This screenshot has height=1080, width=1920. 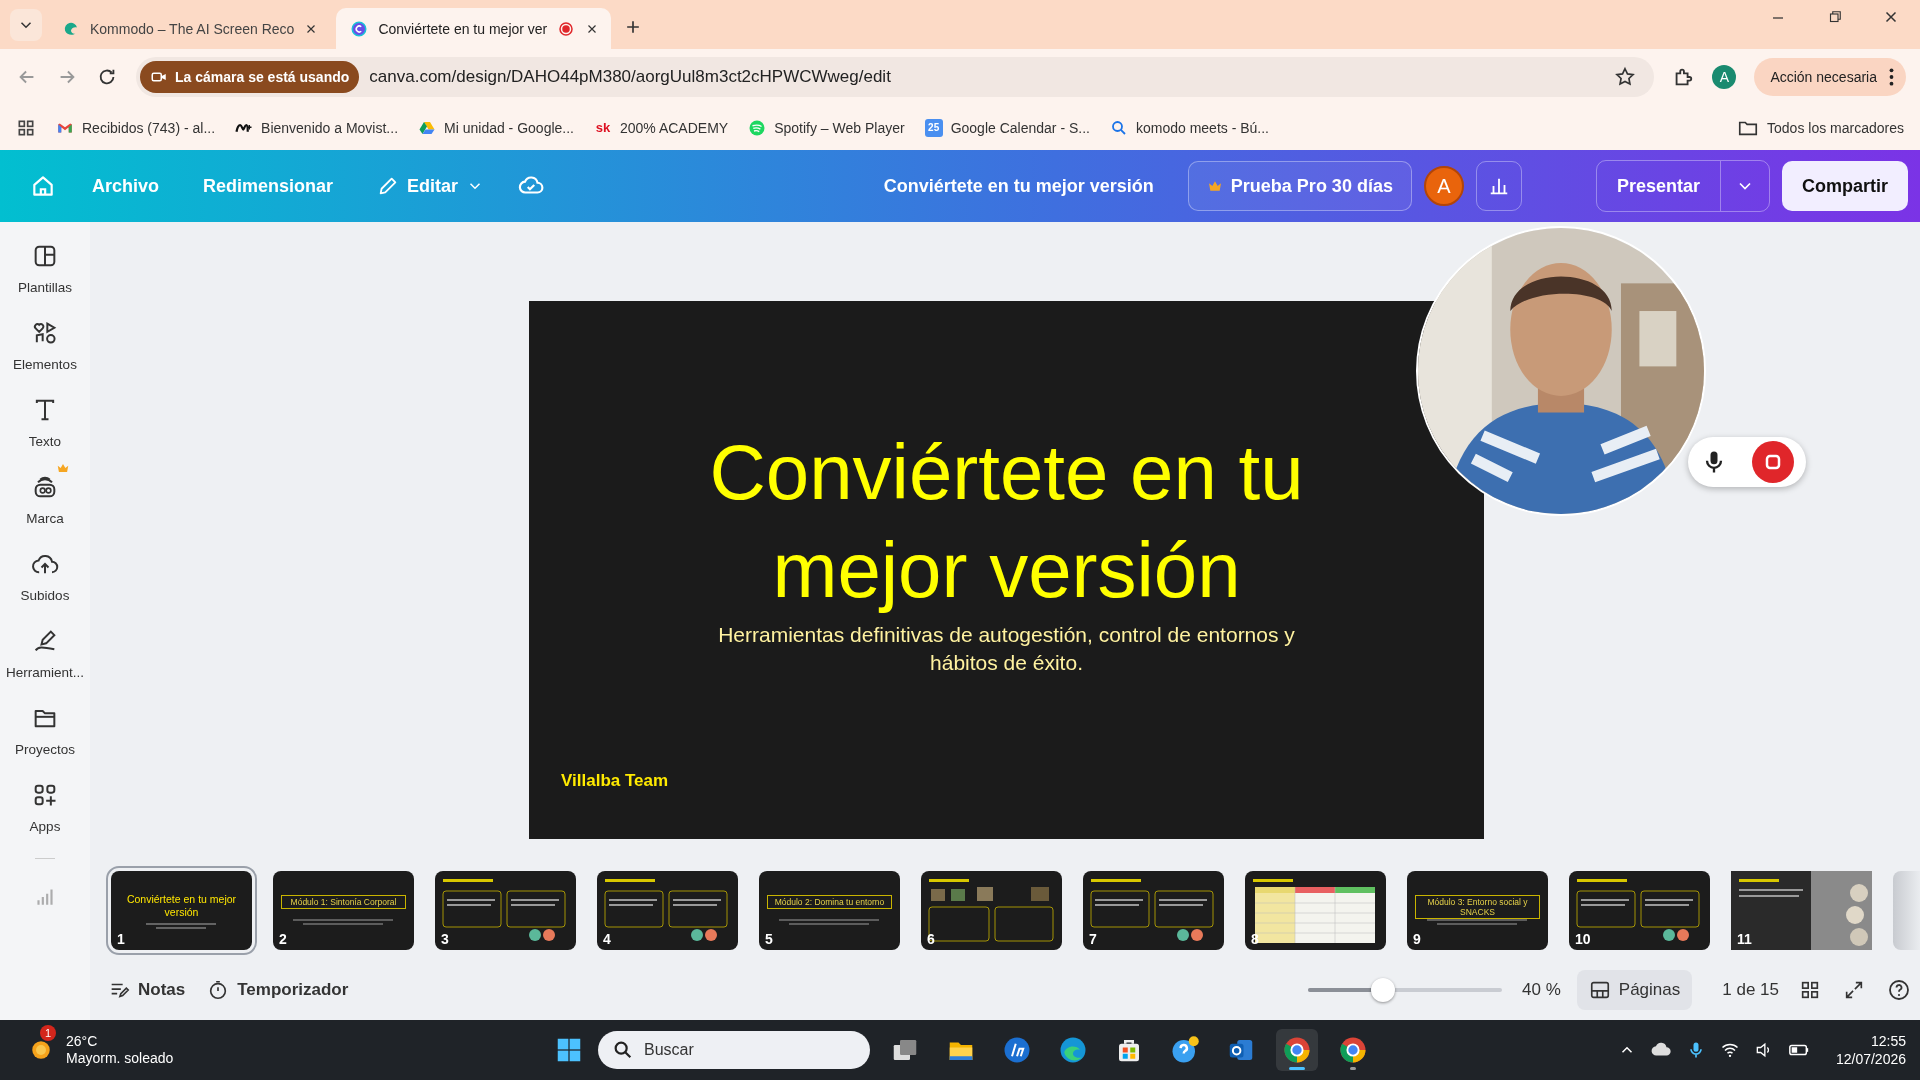 I want to click on bookmark-logo: 25, so click(x=933, y=127).